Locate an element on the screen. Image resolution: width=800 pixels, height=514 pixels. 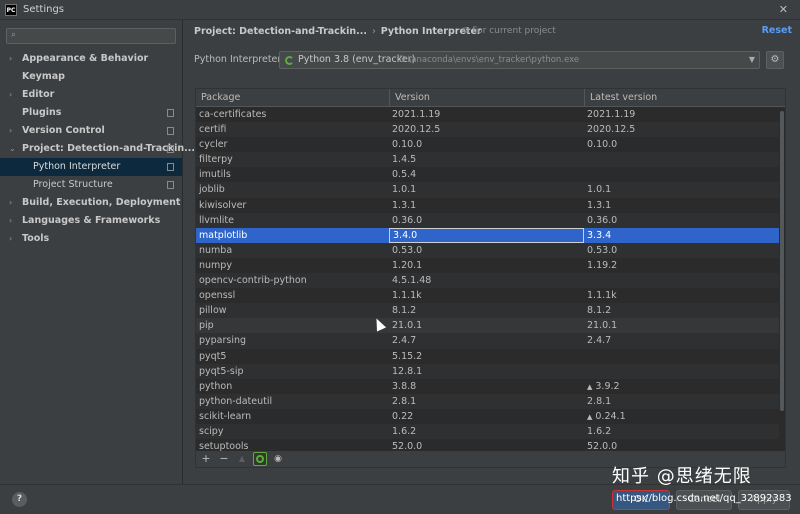
scrollbar-thumb is located at coordinates (782, 261).